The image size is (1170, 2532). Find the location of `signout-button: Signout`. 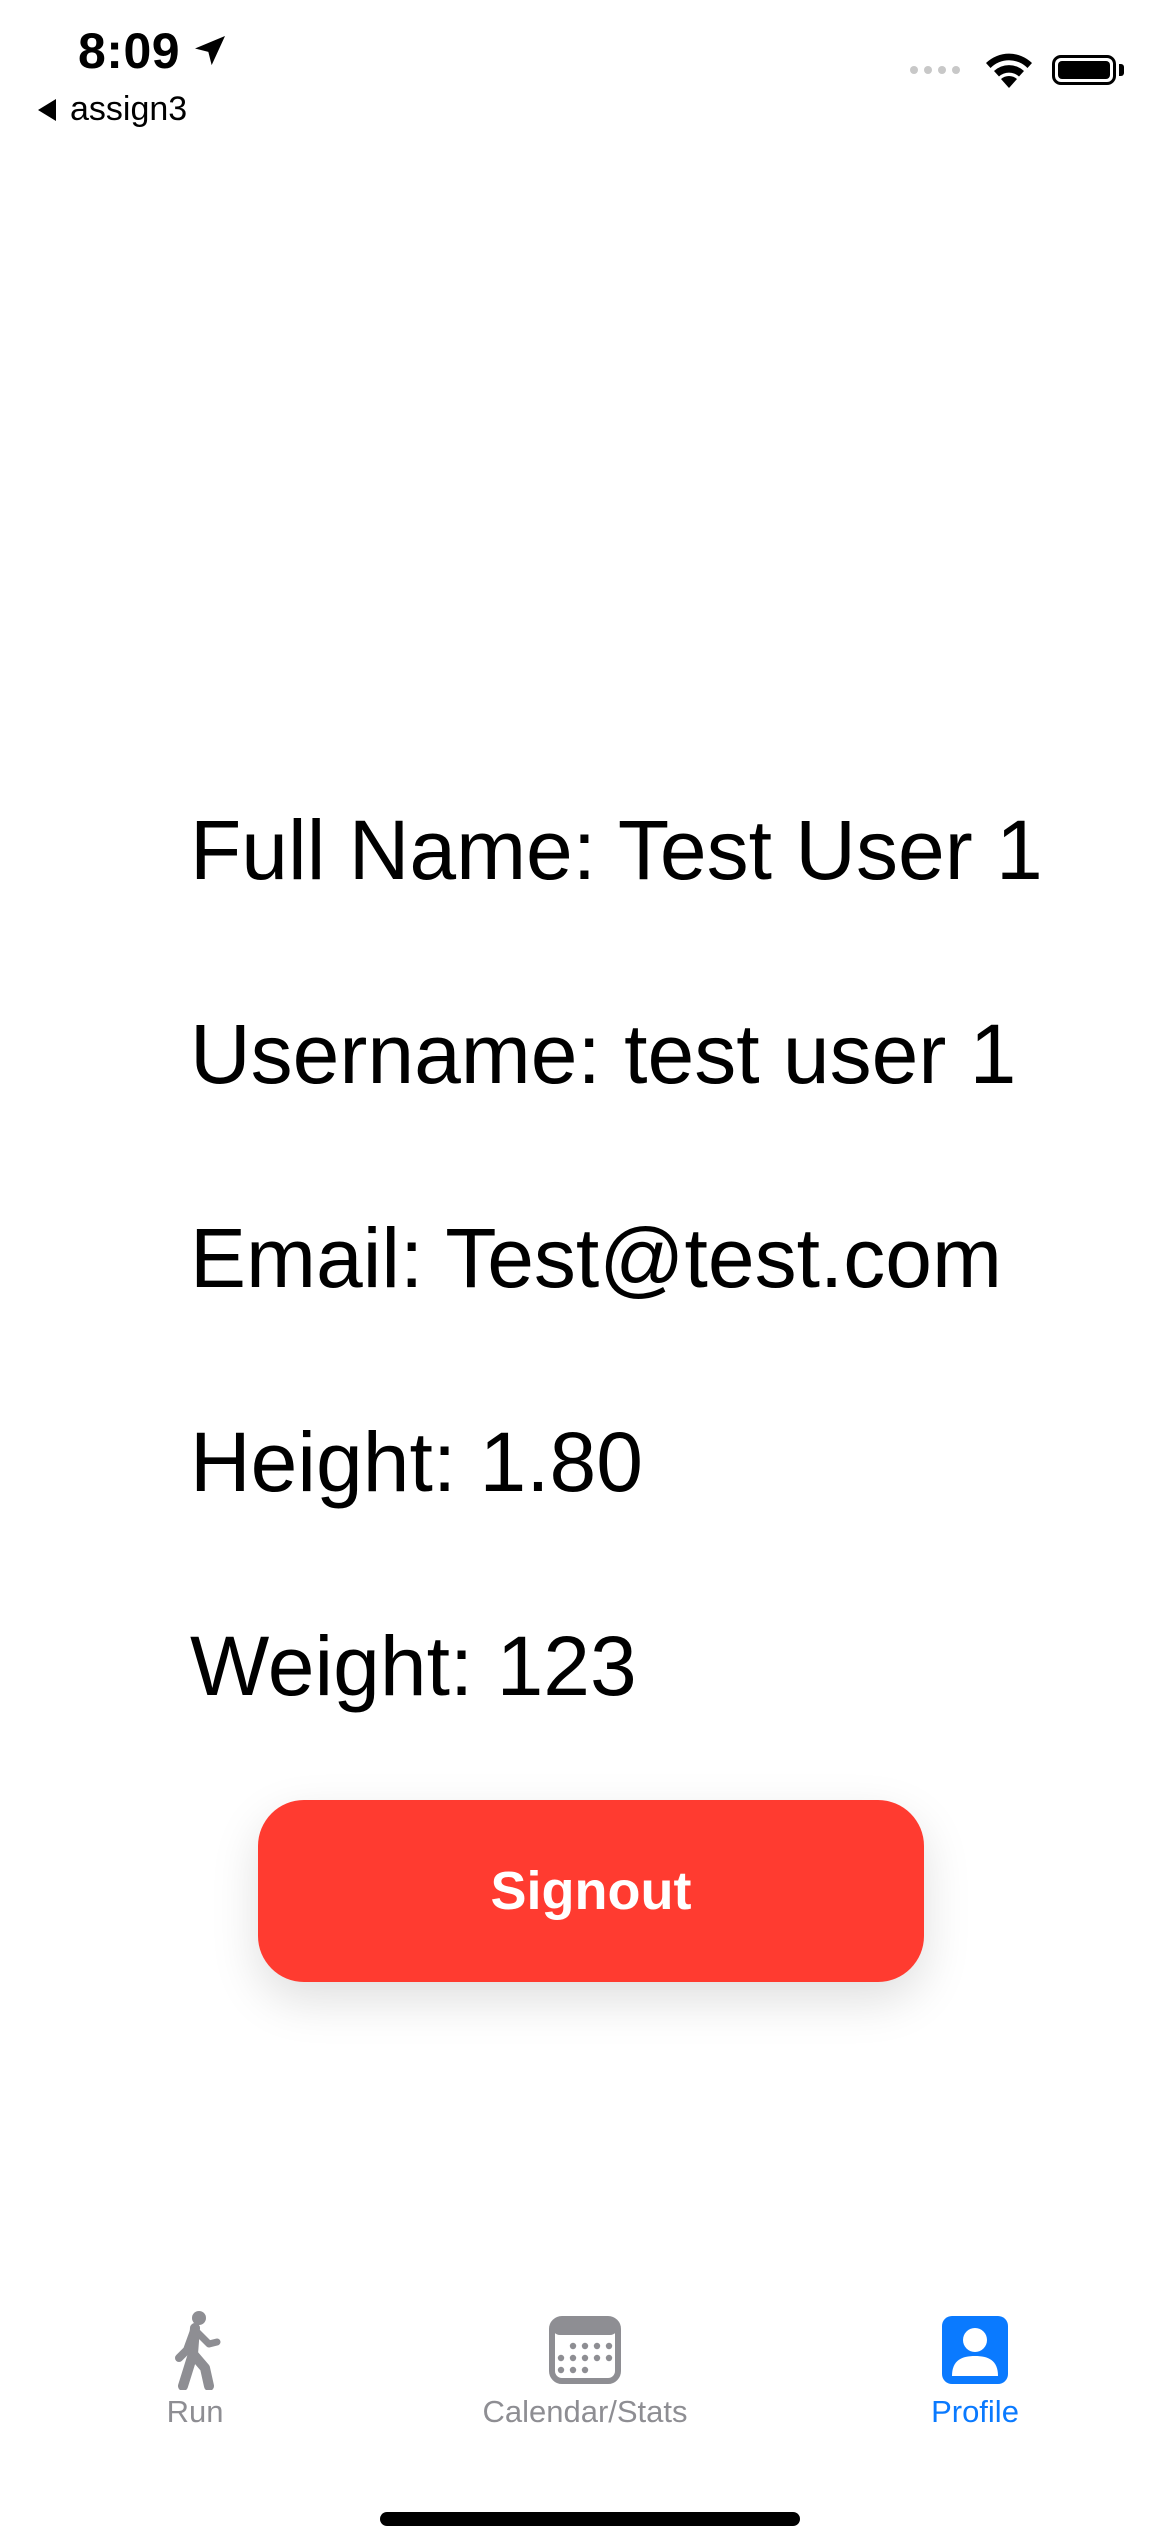

signout-button: Signout is located at coordinates (591, 1891).